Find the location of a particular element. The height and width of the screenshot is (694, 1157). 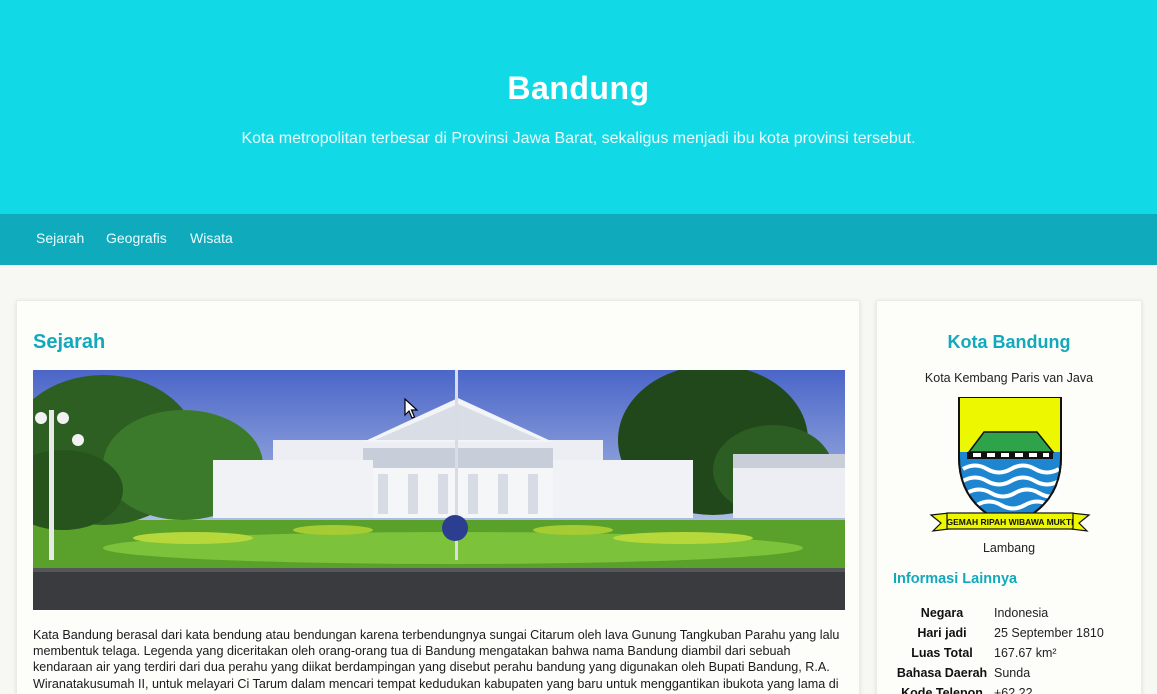

info-heading: Informasi Lainnya is located at coordinates (955, 579).